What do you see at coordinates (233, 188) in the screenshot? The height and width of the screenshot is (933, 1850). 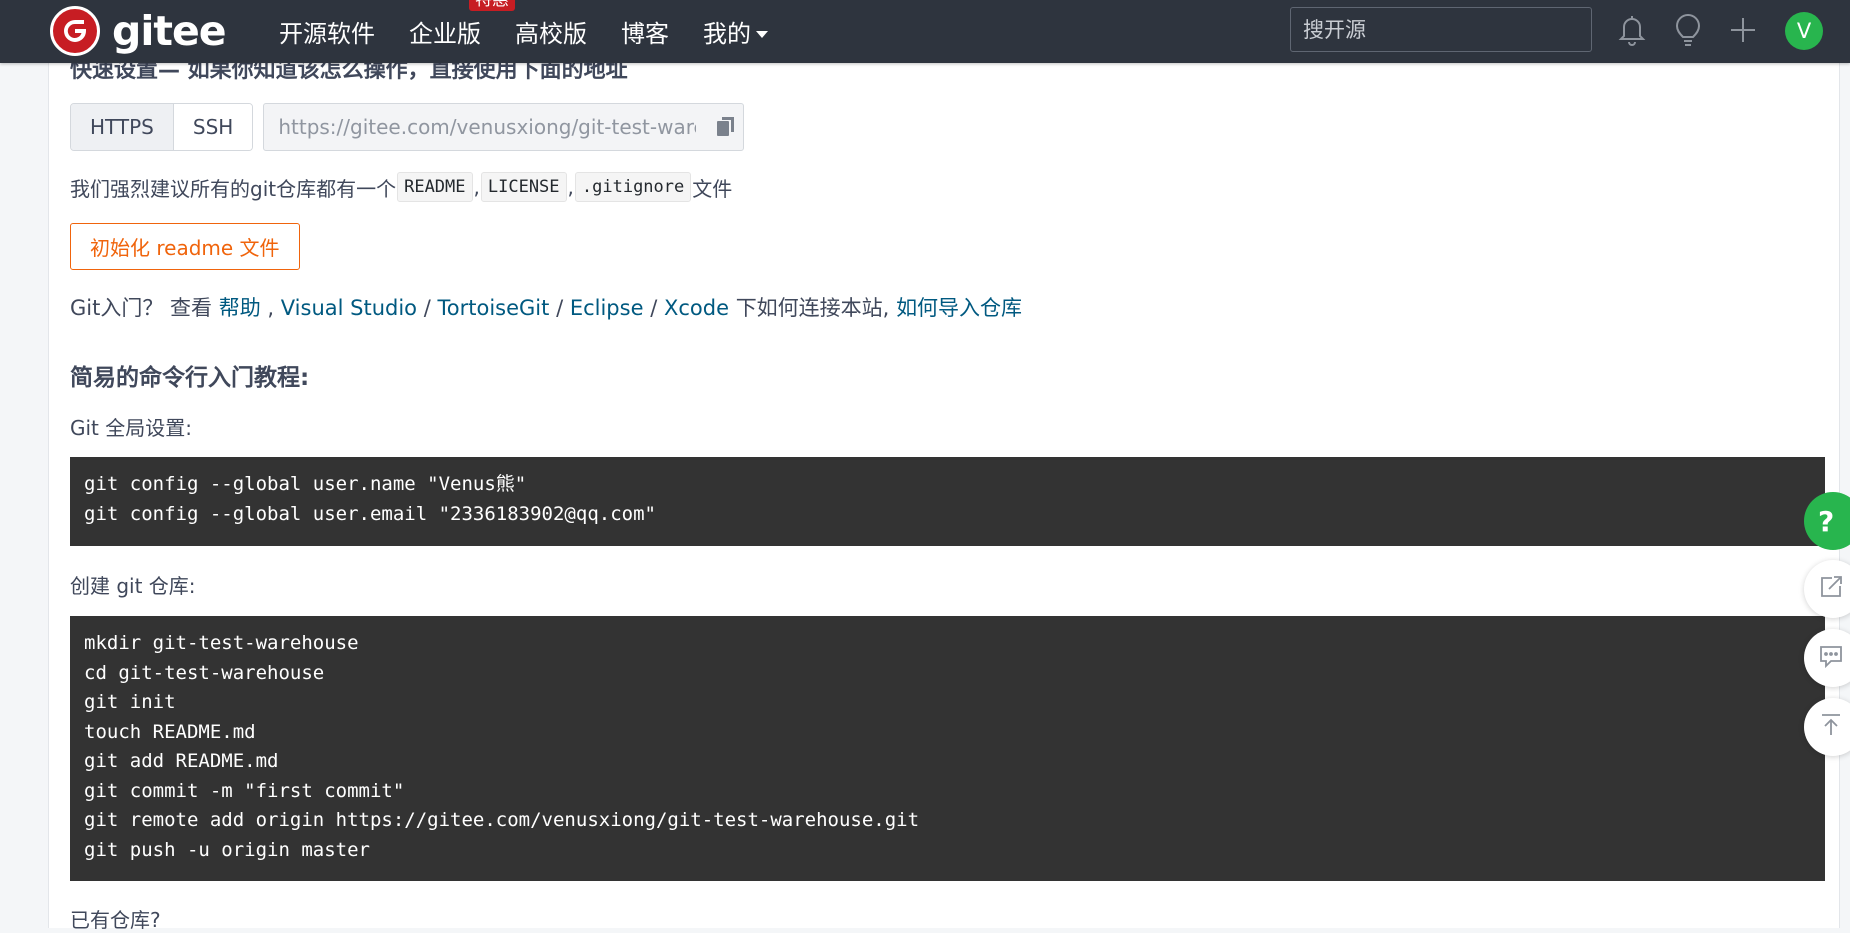 I see `suggestion-text: 我们强烈建议所有的git仓库都有一个` at bounding box center [233, 188].